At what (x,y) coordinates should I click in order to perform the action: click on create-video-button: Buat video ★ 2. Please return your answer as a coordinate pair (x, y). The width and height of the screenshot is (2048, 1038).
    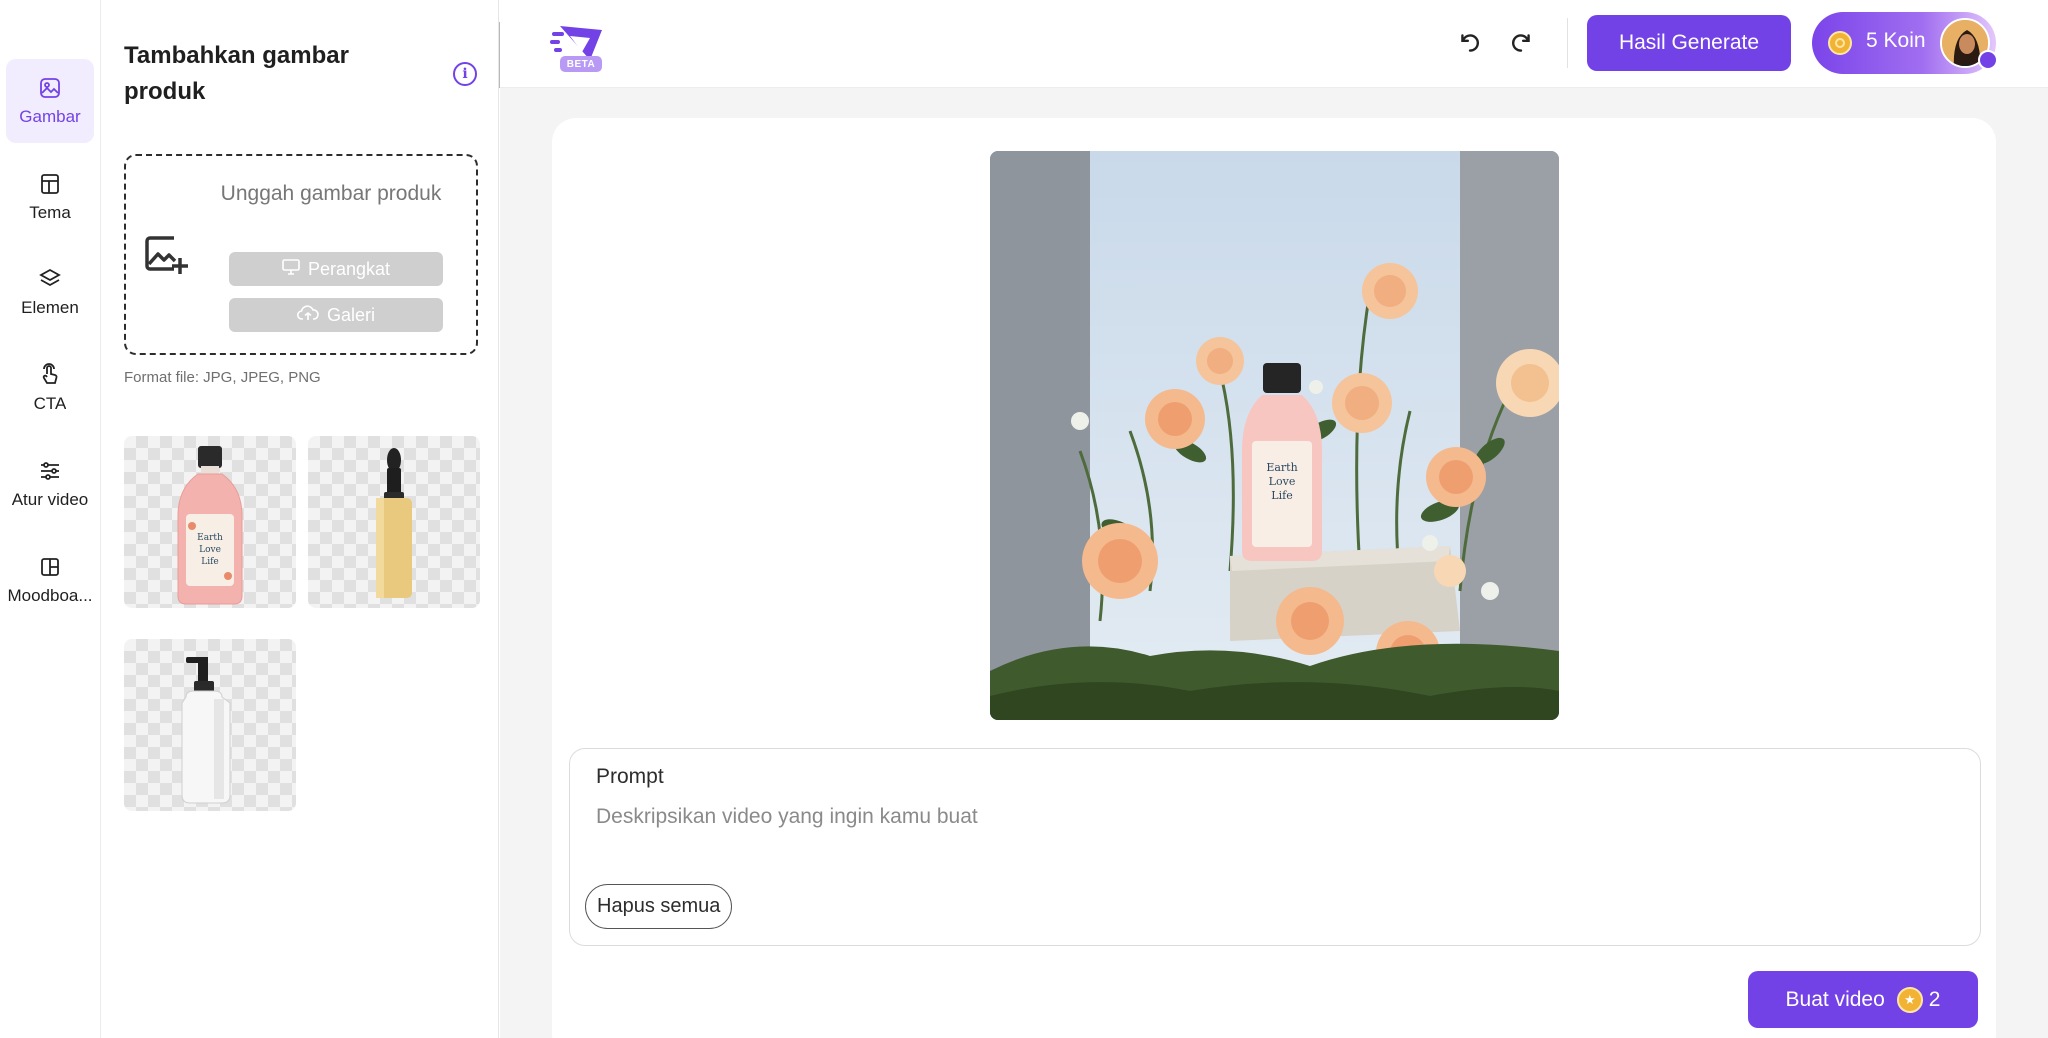
    Looking at the image, I should click on (1863, 999).